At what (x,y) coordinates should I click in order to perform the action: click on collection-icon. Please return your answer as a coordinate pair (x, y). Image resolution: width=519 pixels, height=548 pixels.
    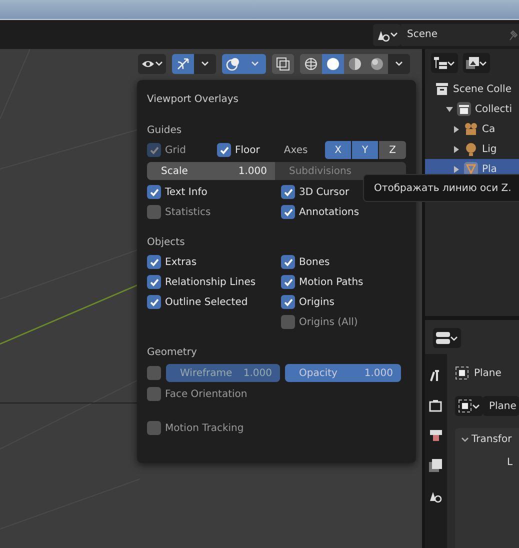
    Looking at the image, I should click on (464, 109).